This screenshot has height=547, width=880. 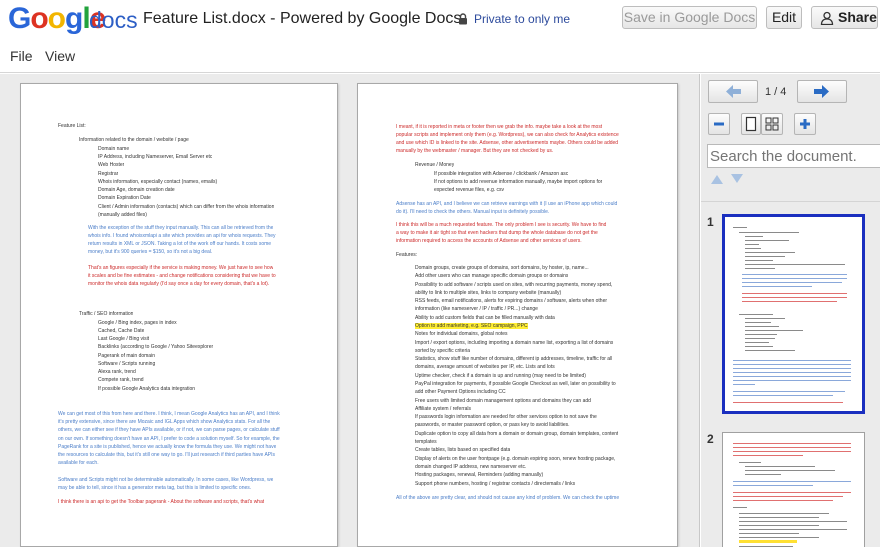 What do you see at coordinates (463, 19) in the screenshot?
I see `lock-icon` at bounding box center [463, 19].